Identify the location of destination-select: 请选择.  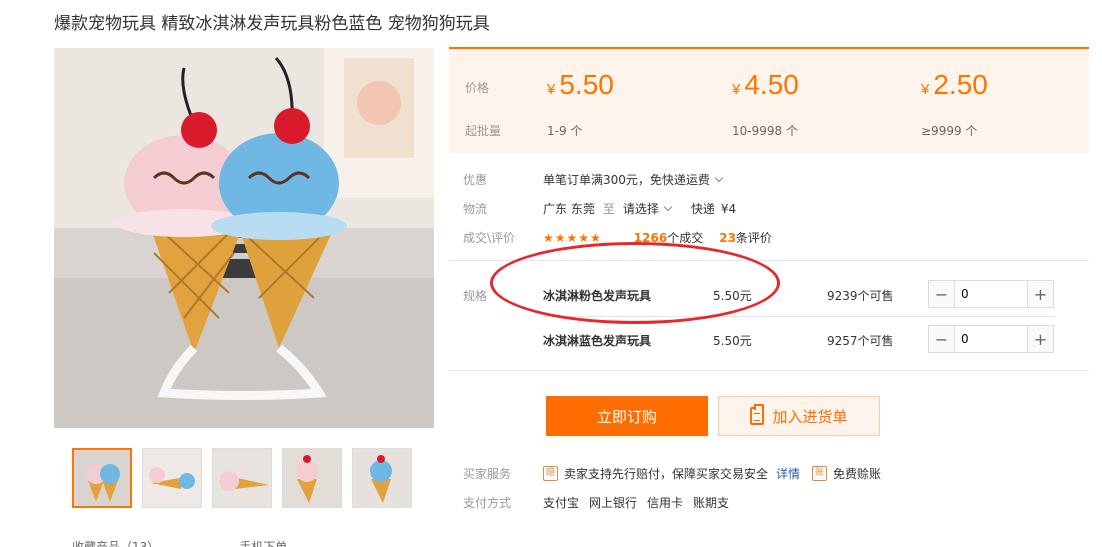
(641, 208).